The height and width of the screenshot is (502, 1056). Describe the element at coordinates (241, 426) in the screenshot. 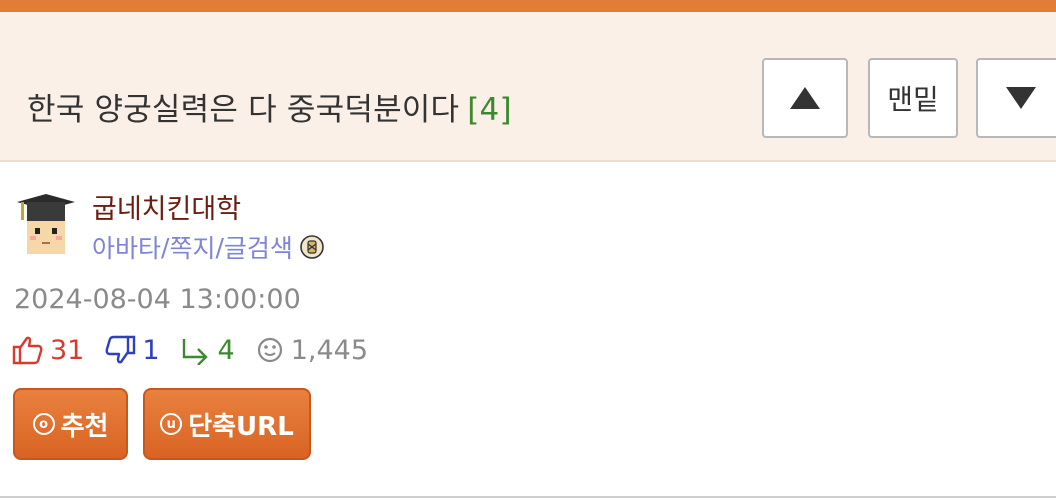

I see `short-url-label: 단축URL` at that location.